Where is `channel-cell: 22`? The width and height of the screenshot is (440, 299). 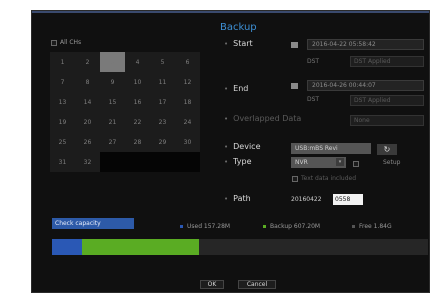
channel-cell: 22 is located at coordinates (137, 122).